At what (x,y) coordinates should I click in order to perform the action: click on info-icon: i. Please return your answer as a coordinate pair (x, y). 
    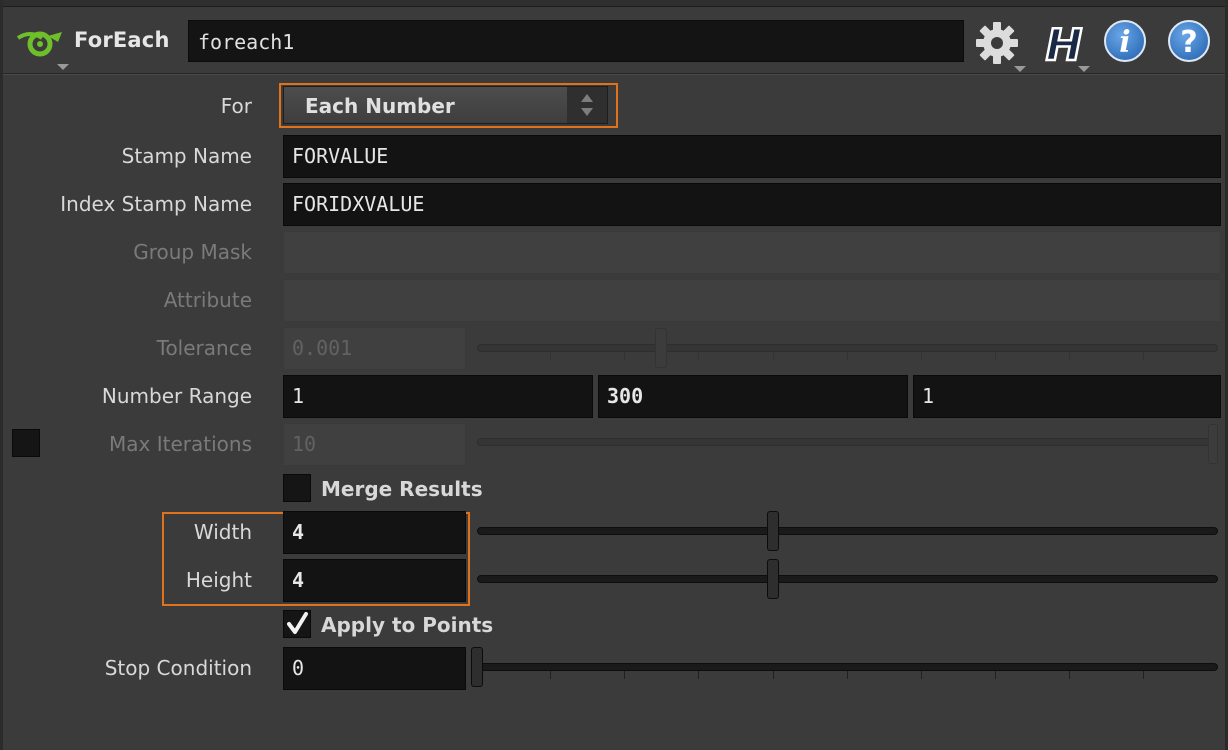
    Looking at the image, I should click on (1125, 41).